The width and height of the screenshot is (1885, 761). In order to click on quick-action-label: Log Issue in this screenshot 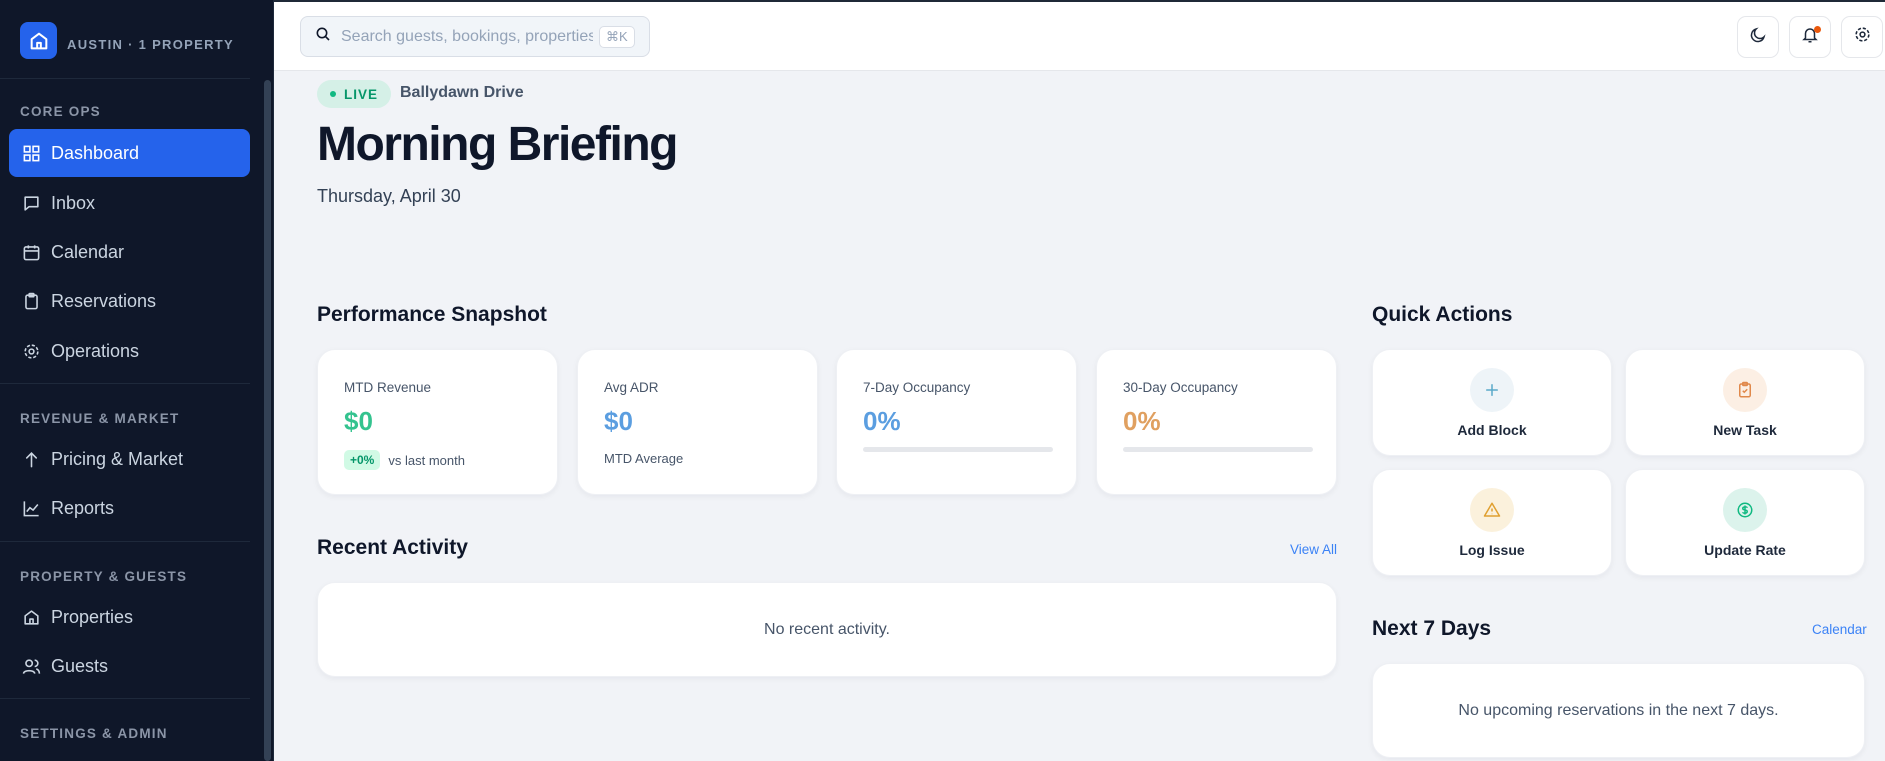, I will do `click(1492, 550)`.